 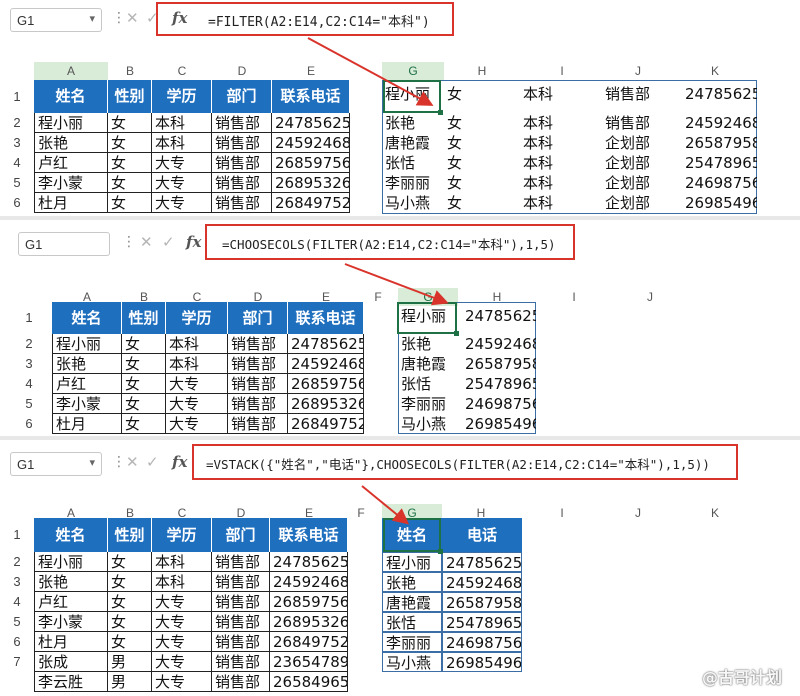 What do you see at coordinates (71, 71) in the screenshot?
I see `column-header-A: A` at bounding box center [71, 71].